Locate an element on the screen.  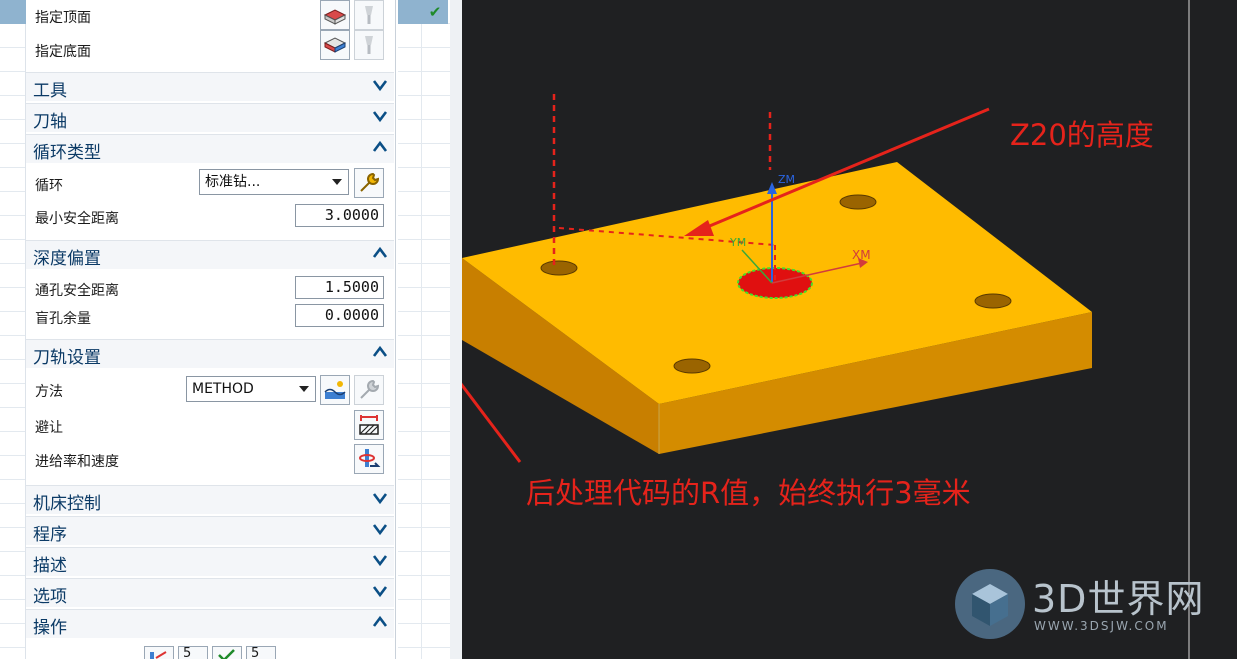
action-buttons-row: 5 5 is located at coordinates (211, 651).